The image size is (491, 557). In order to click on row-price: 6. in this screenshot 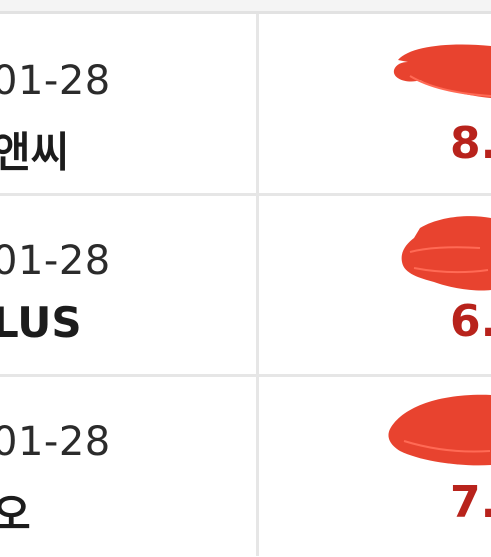, I will do `click(470, 321)`.